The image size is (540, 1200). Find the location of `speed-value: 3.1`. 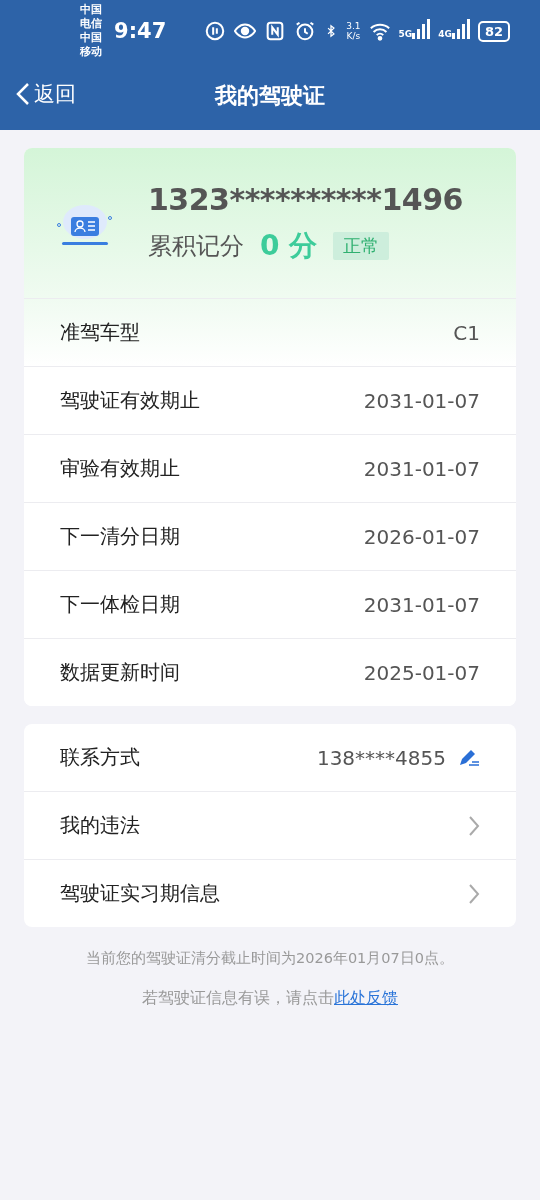

speed-value: 3.1 is located at coordinates (353, 26).